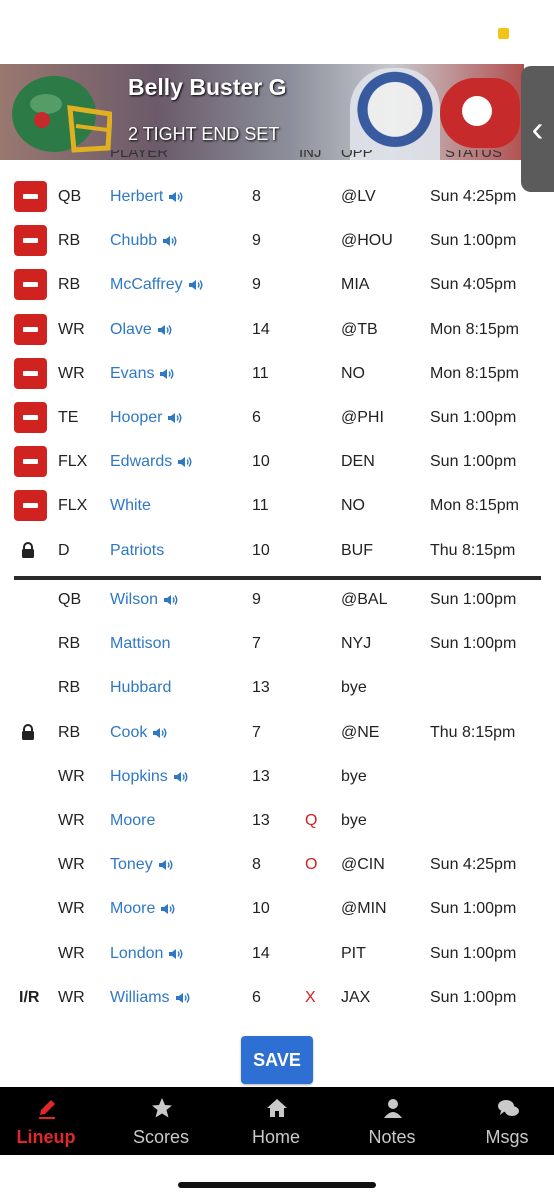 Image resolution: width=554 pixels, height=1200 pixels. What do you see at coordinates (310, 997) in the screenshot?
I see `injury-cell-text: X` at bounding box center [310, 997].